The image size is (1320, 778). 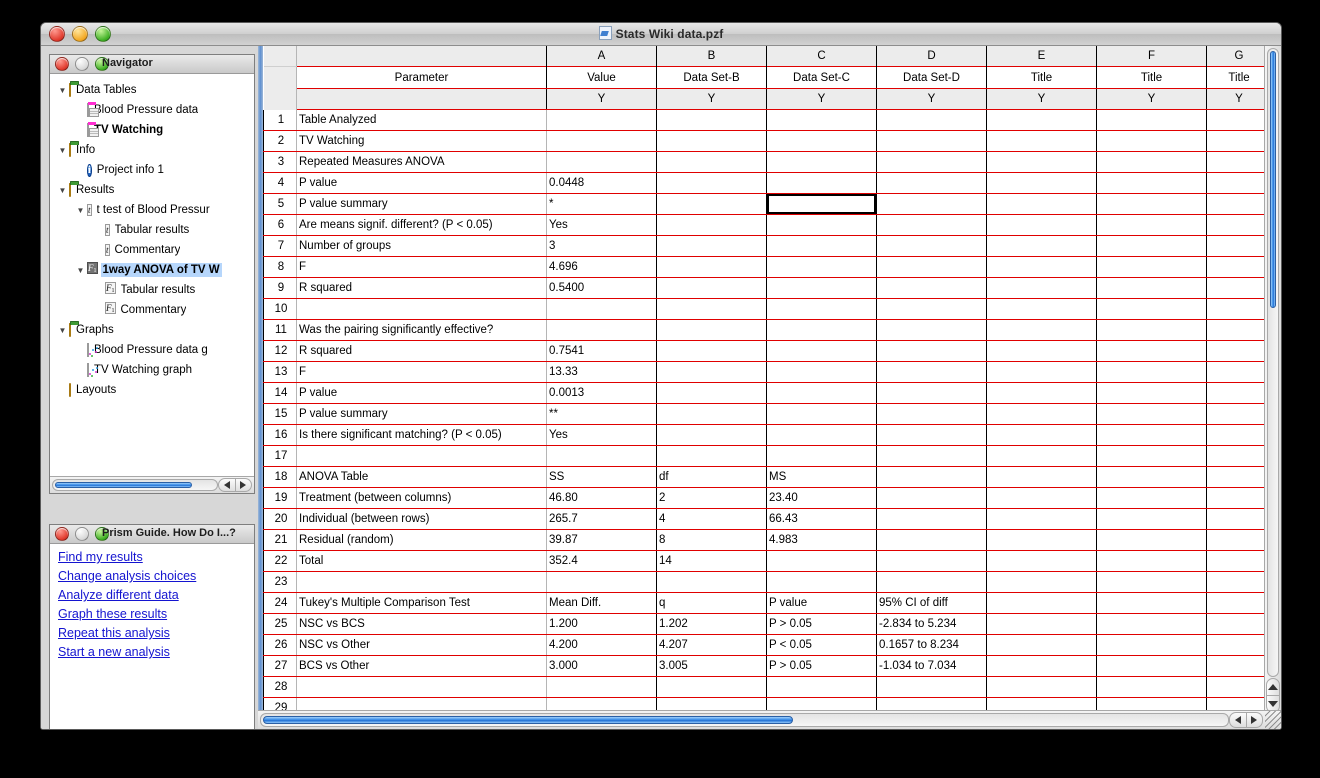 I want to click on cell-D19, so click(x=931, y=498).